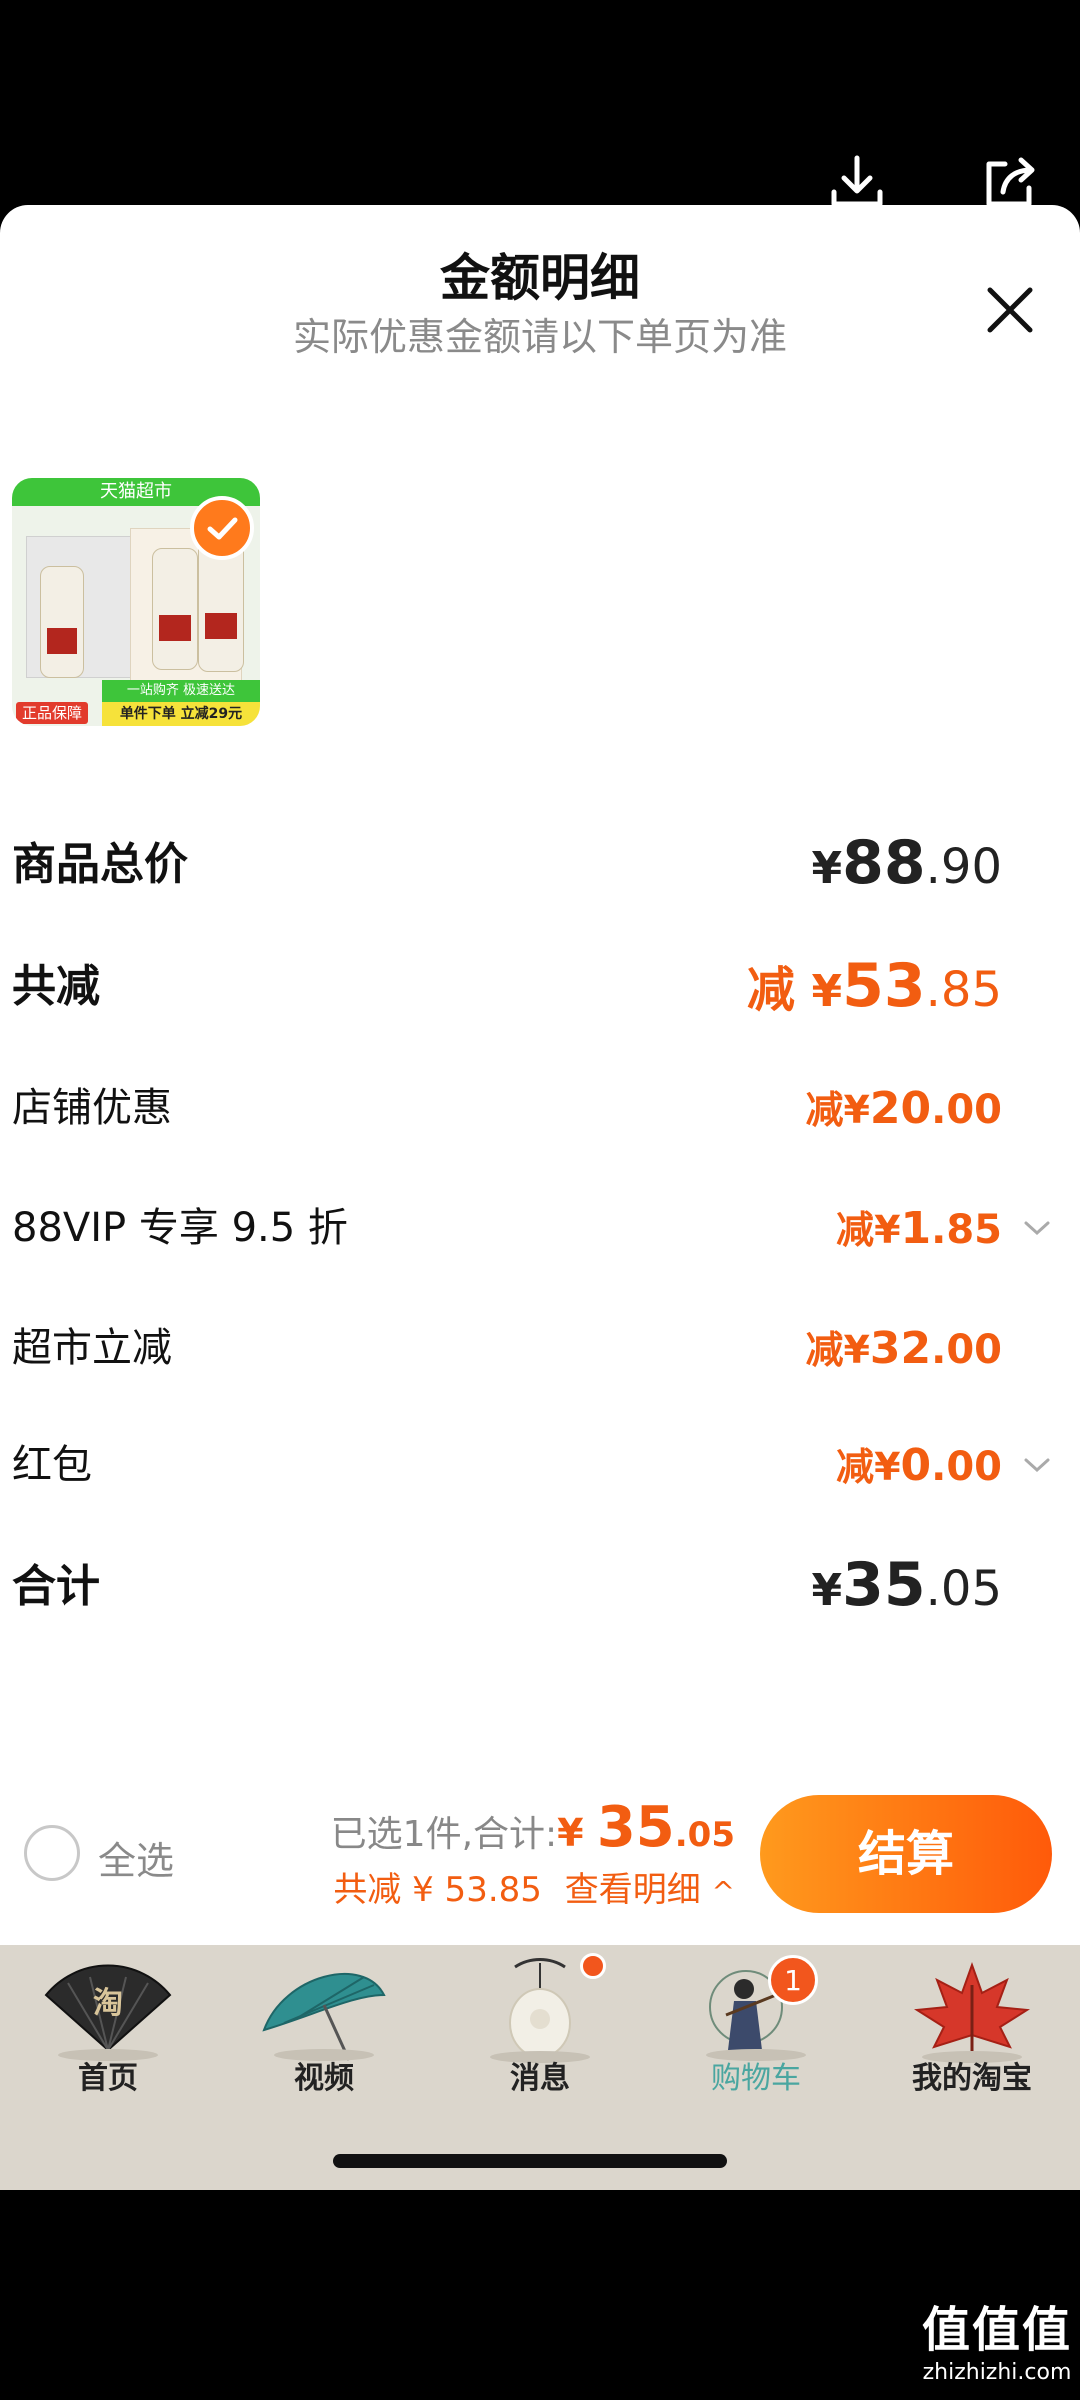  Describe the element at coordinates (903, 1108) in the screenshot. I see `row-amount: 减¥20.00` at that location.